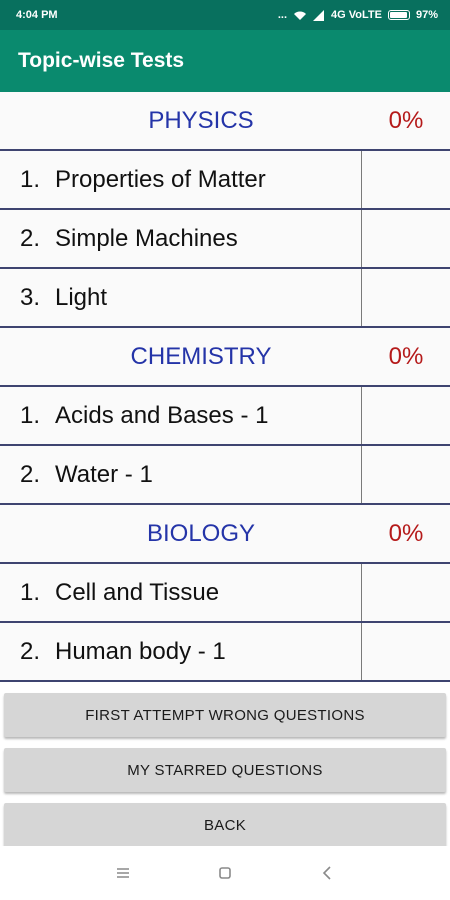  I want to click on topic-row: 1. Acids and Bases - 1, so click(225, 416).